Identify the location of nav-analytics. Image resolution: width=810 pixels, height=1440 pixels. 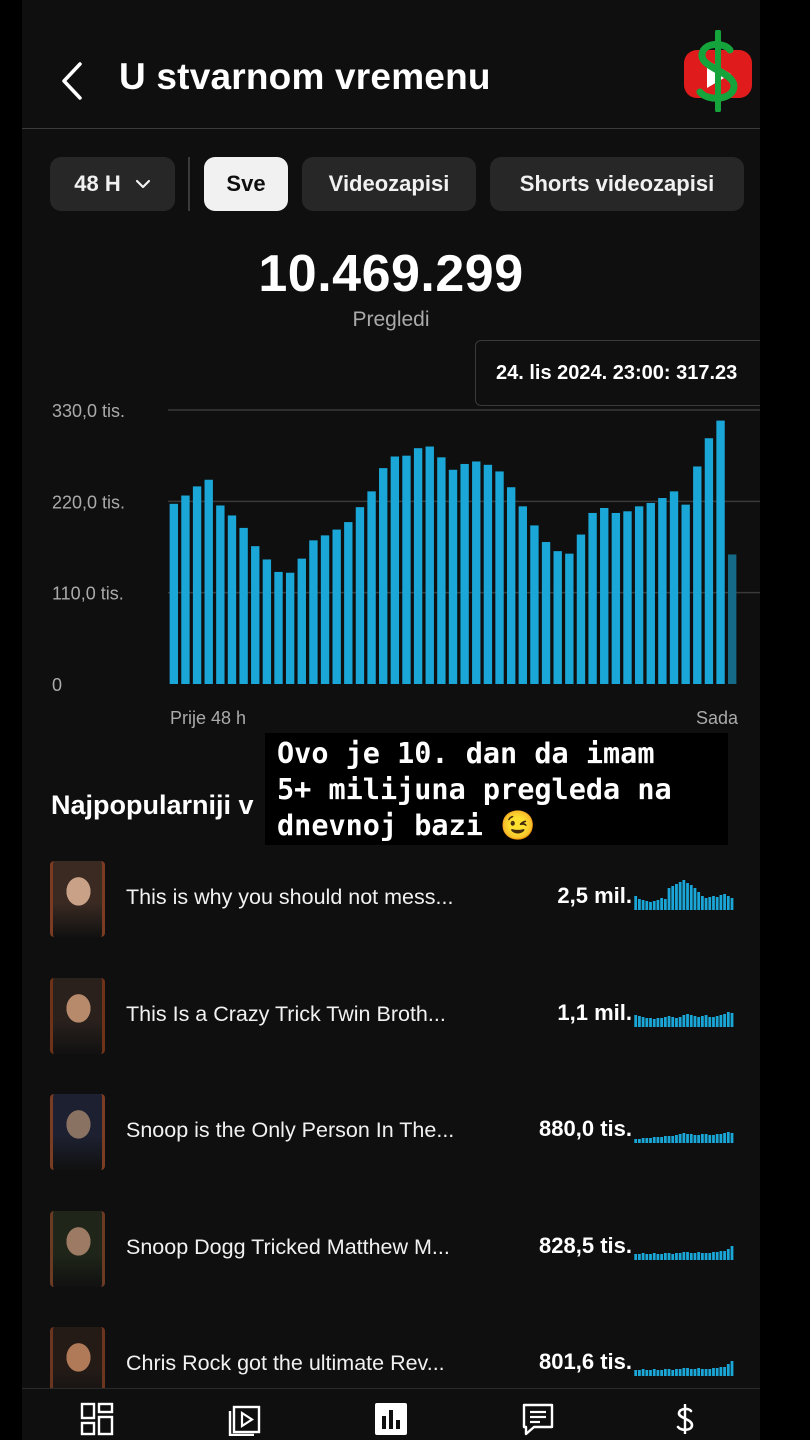
(391, 1419).